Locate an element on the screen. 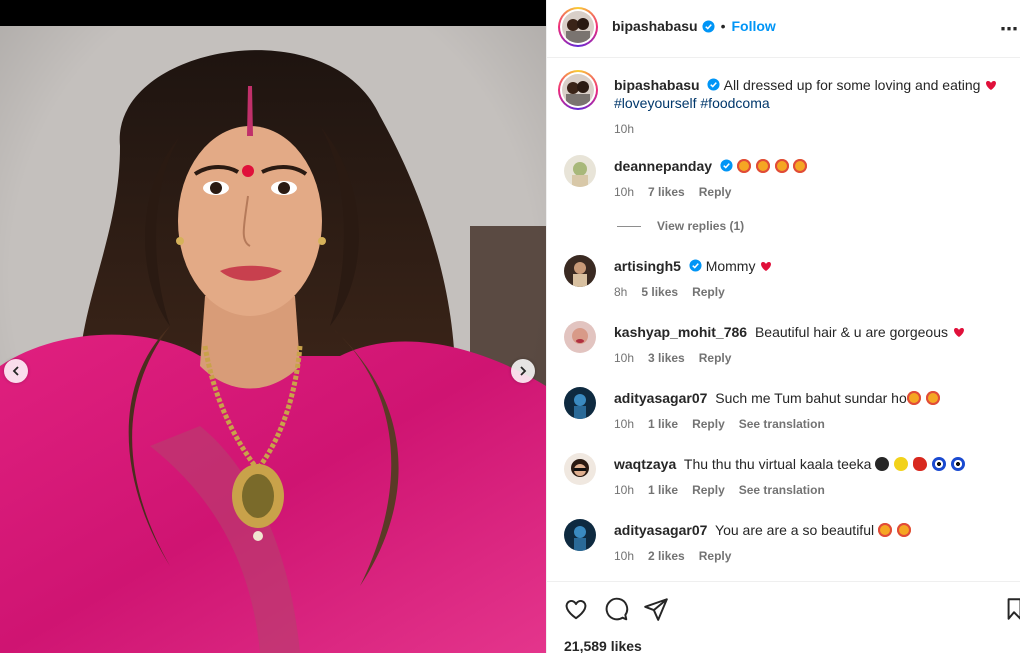 The width and height of the screenshot is (1020, 653). caption-username: bipashabasu is located at coordinates (657, 85).